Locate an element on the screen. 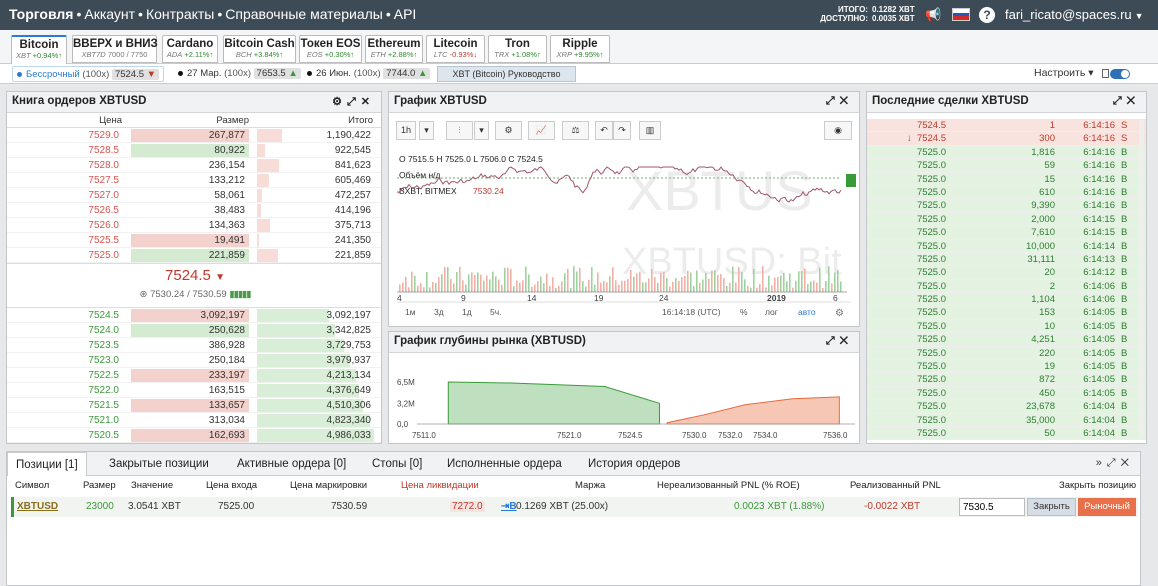  contract-tab: 27 Мар. (100x) 7653.5 ▲ is located at coordinates (239, 74).